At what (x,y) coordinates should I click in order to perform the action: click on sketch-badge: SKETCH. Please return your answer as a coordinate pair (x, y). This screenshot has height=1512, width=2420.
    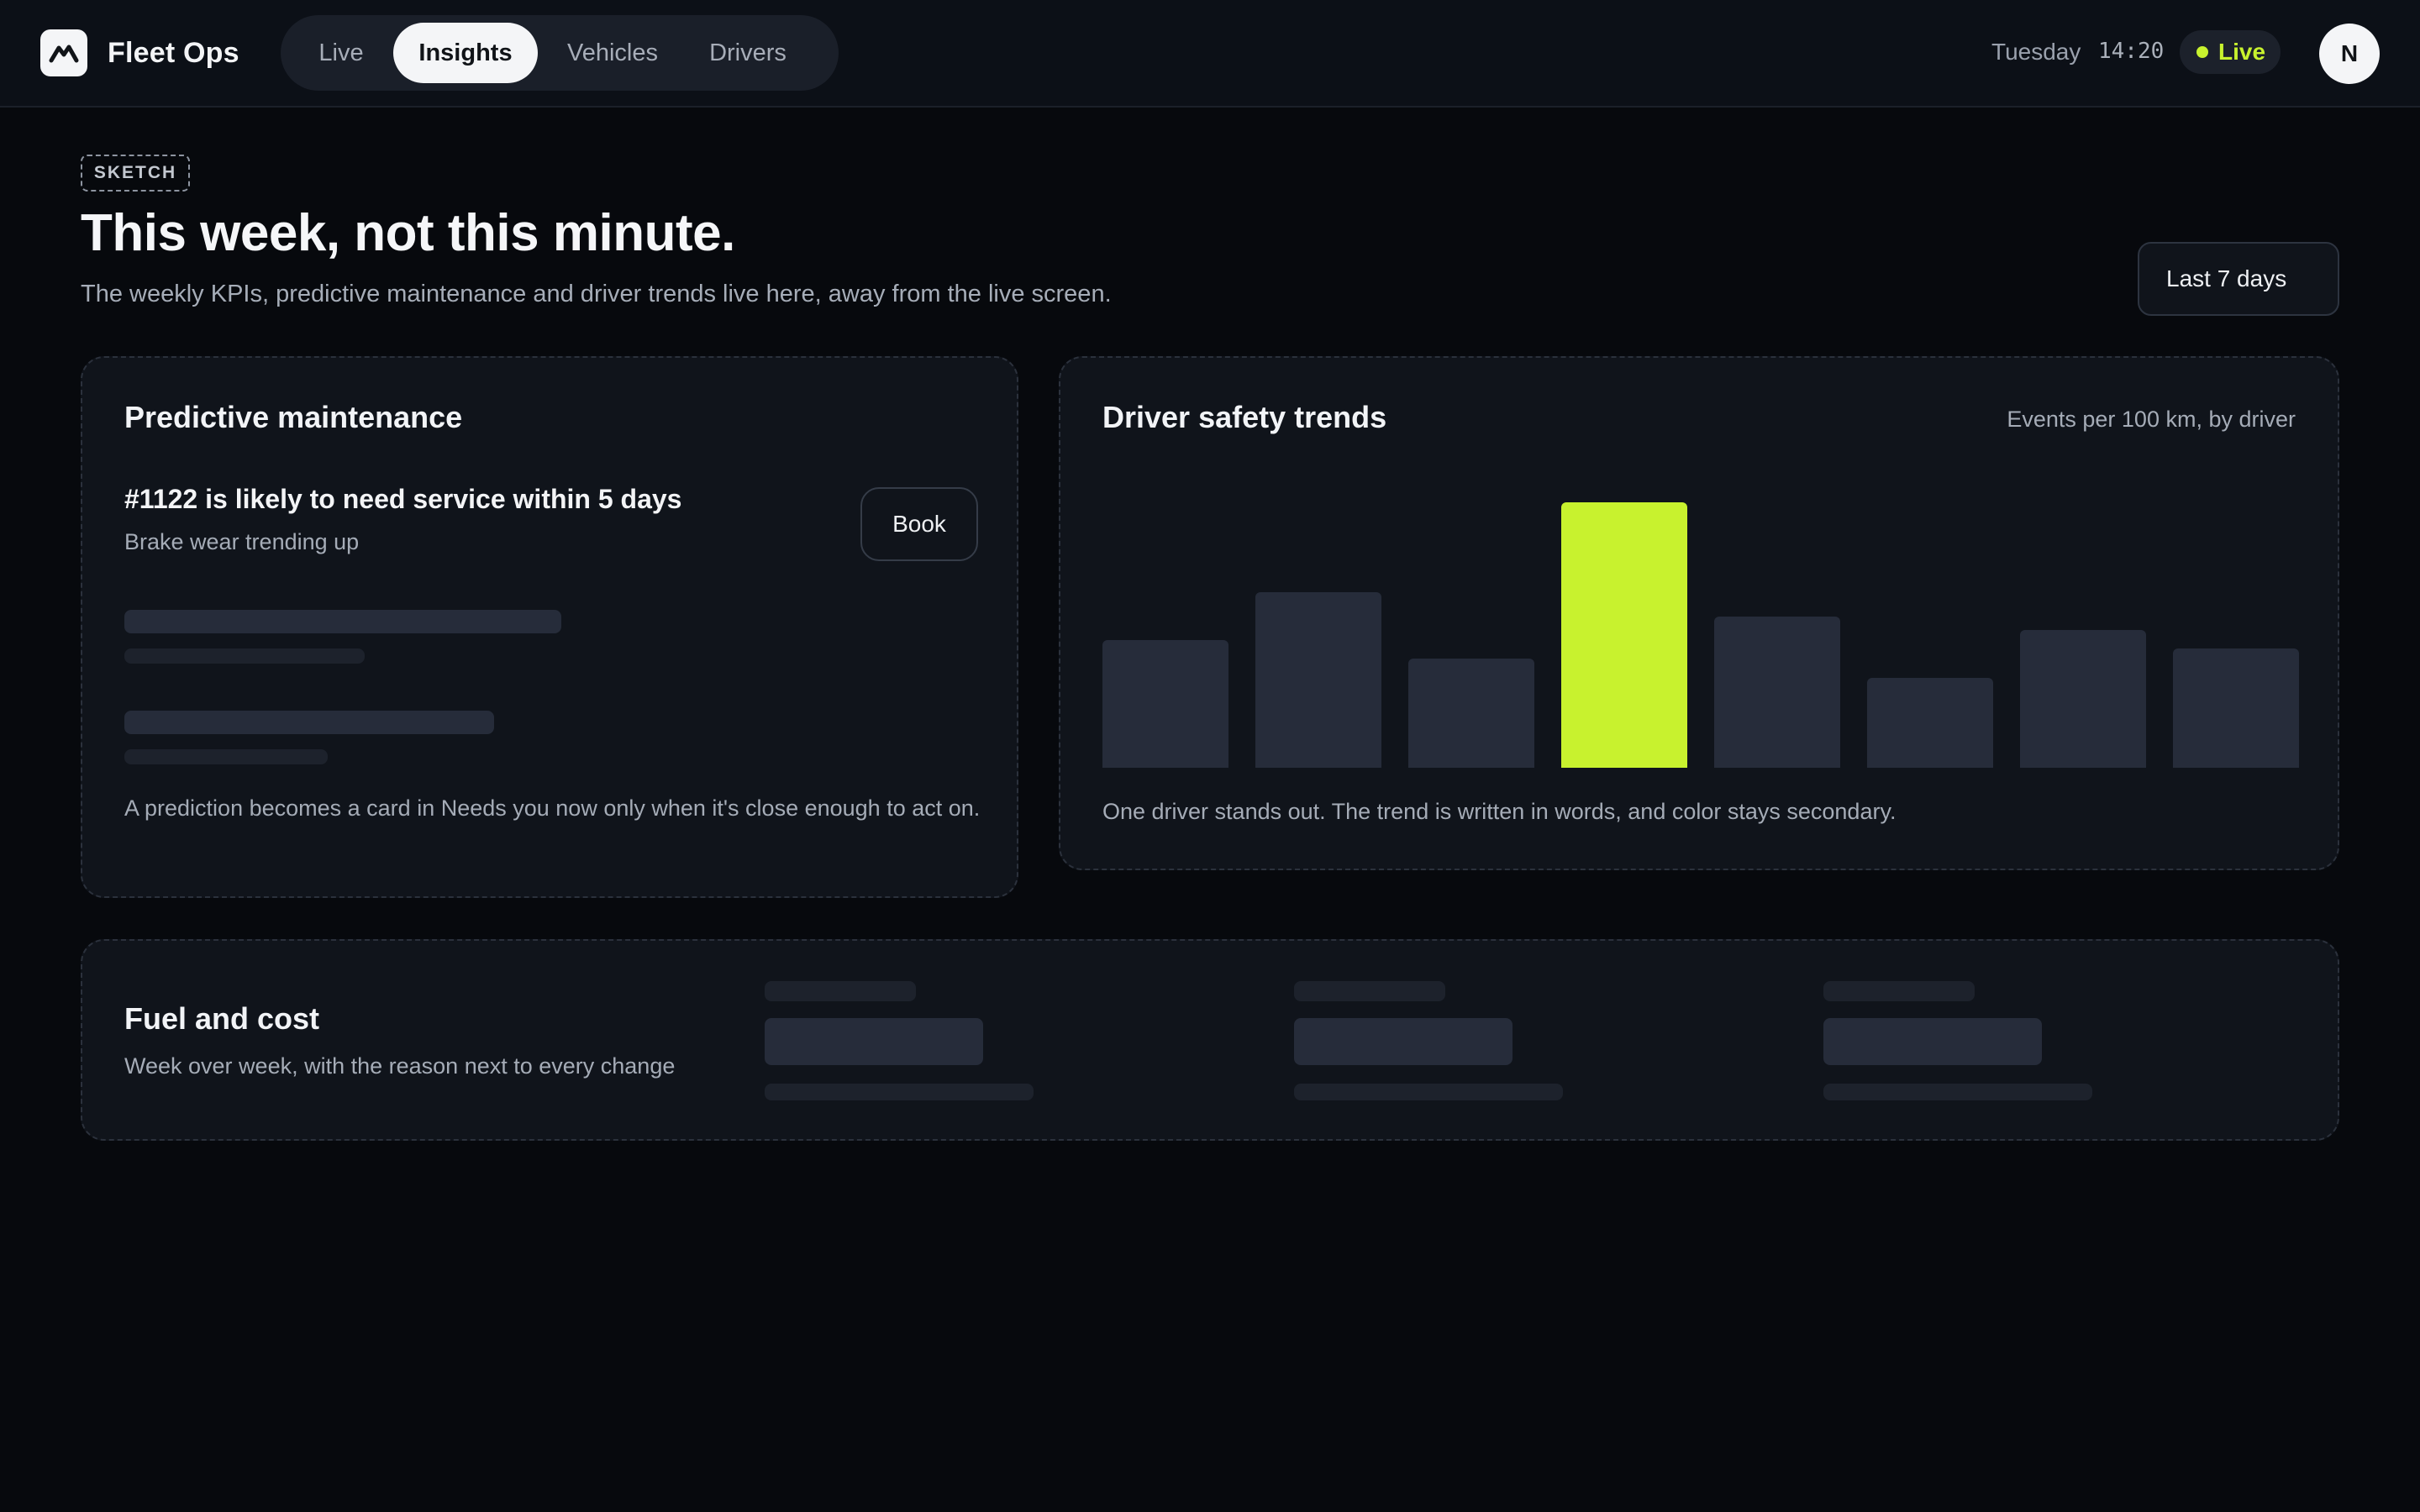
    Looking at the image, I should click on (135, 173).